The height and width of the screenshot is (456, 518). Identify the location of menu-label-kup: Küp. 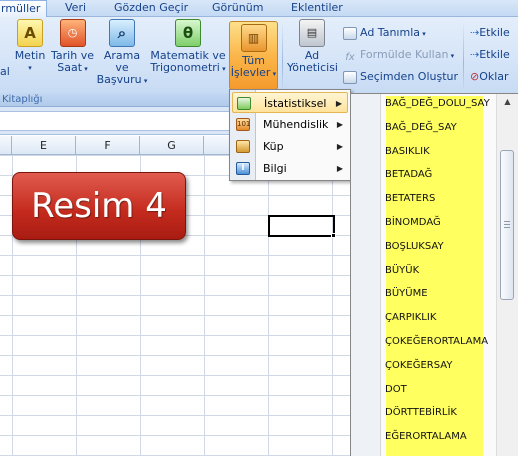
(273, 146).